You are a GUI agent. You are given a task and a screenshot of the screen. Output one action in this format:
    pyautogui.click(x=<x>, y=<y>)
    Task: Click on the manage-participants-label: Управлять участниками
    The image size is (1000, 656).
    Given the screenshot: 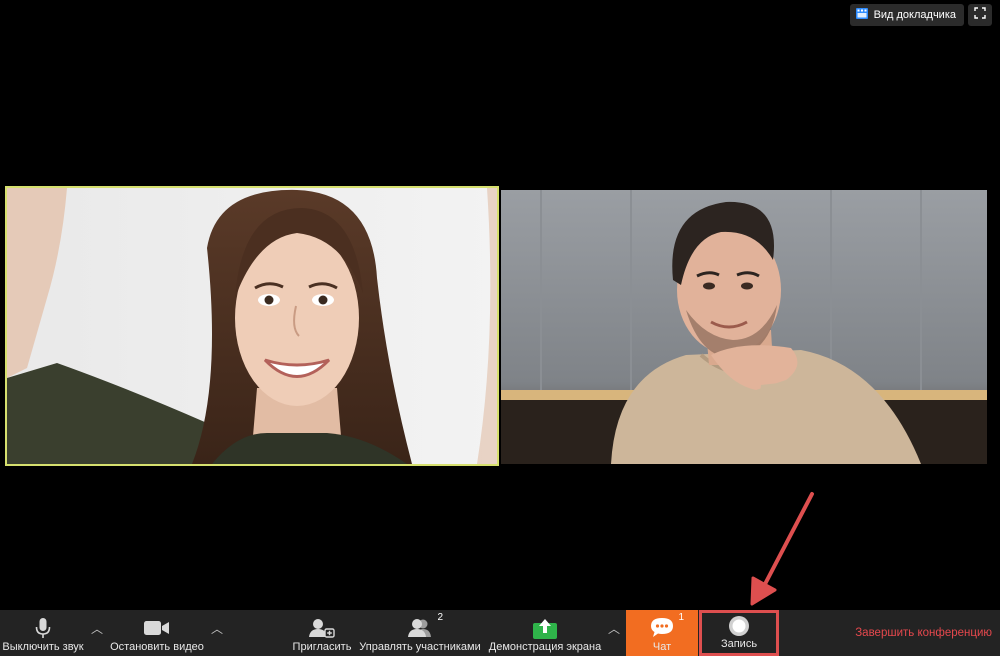 What is the action you would take?
    pyautogui.click(x=420, y=647)
    